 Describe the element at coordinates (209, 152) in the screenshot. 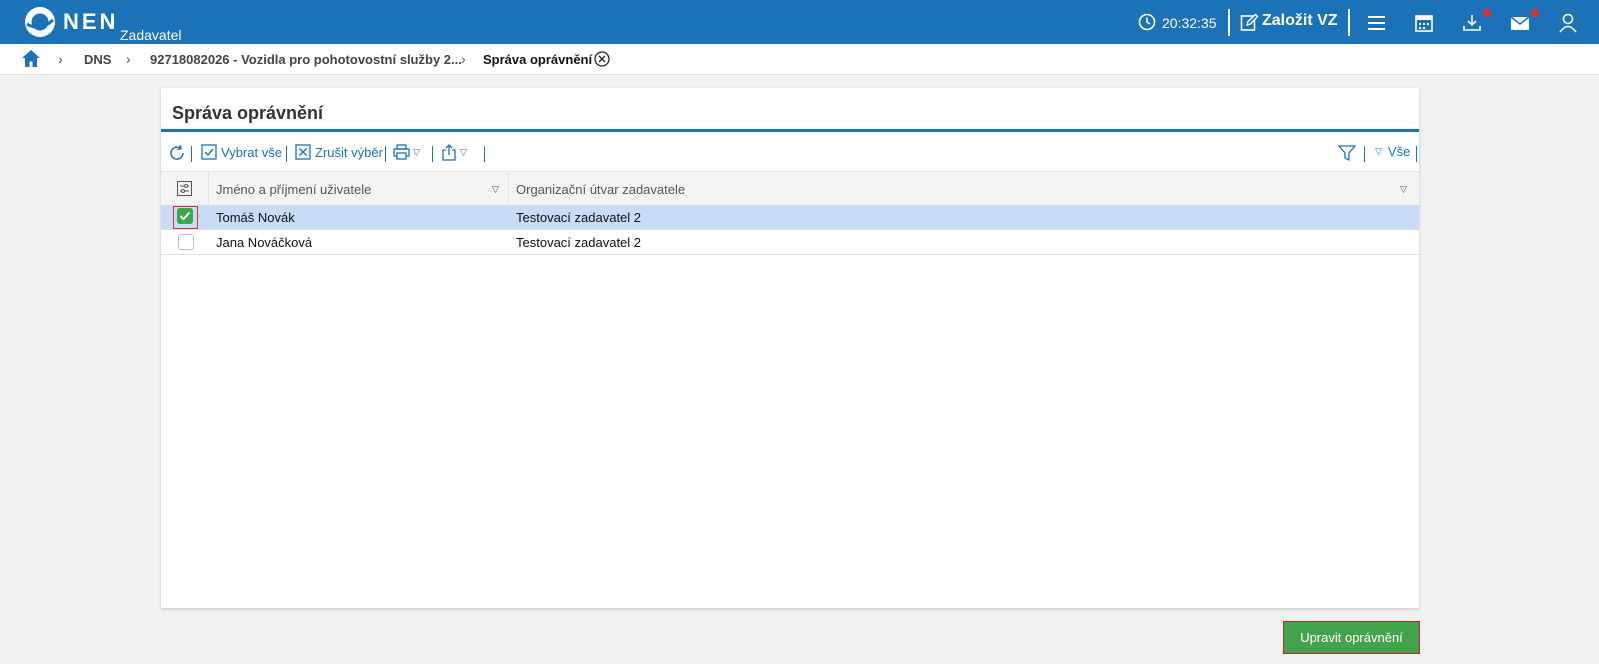

I see `select-all-icon` at that location.